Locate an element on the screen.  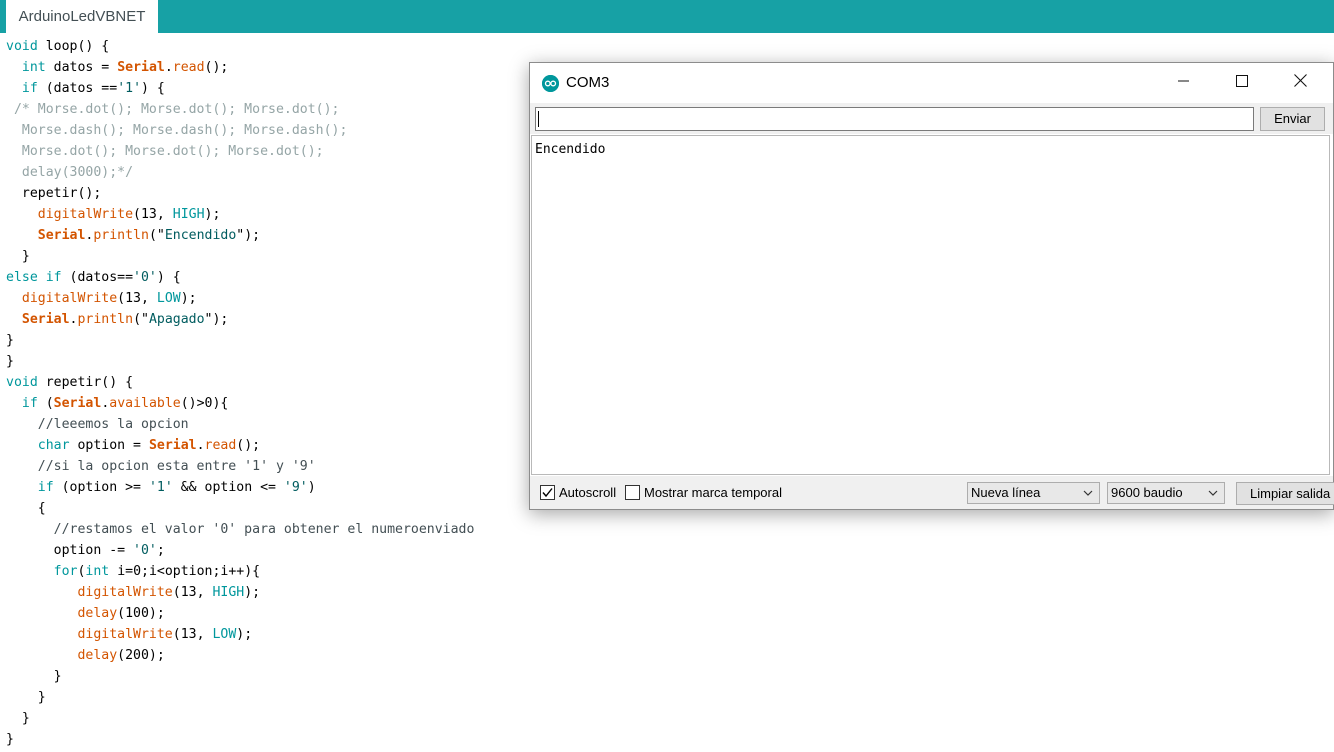
code-token: Apagado is located at coordinates (176, 319).